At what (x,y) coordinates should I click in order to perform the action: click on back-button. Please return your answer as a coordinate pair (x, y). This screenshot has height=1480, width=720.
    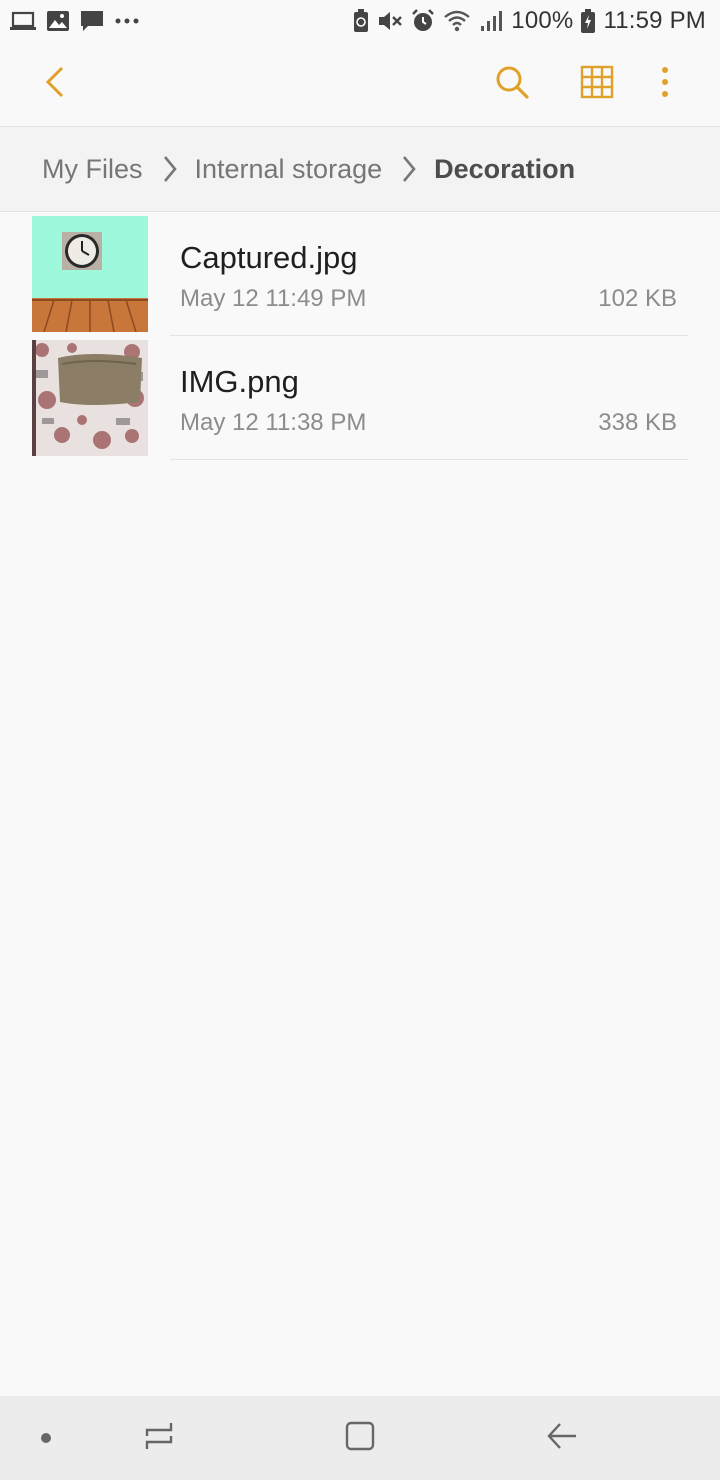
    Looking at the image, I should click on (54, 84).